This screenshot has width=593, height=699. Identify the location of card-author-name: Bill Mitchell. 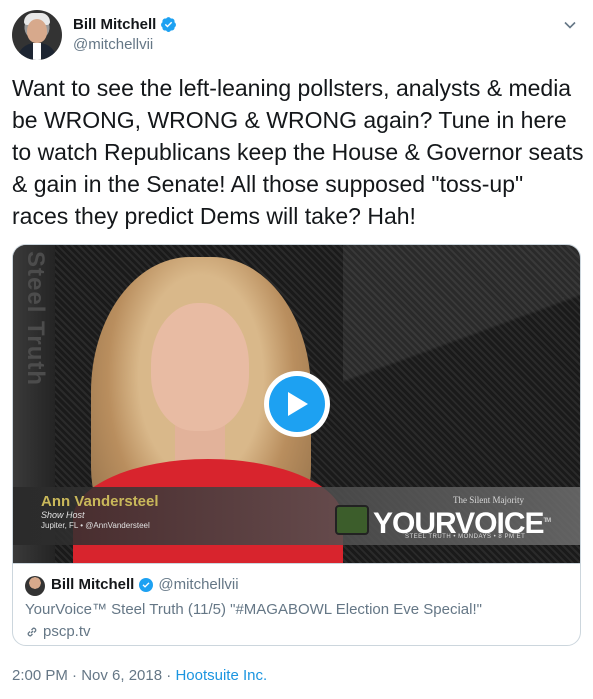
(93, 584).